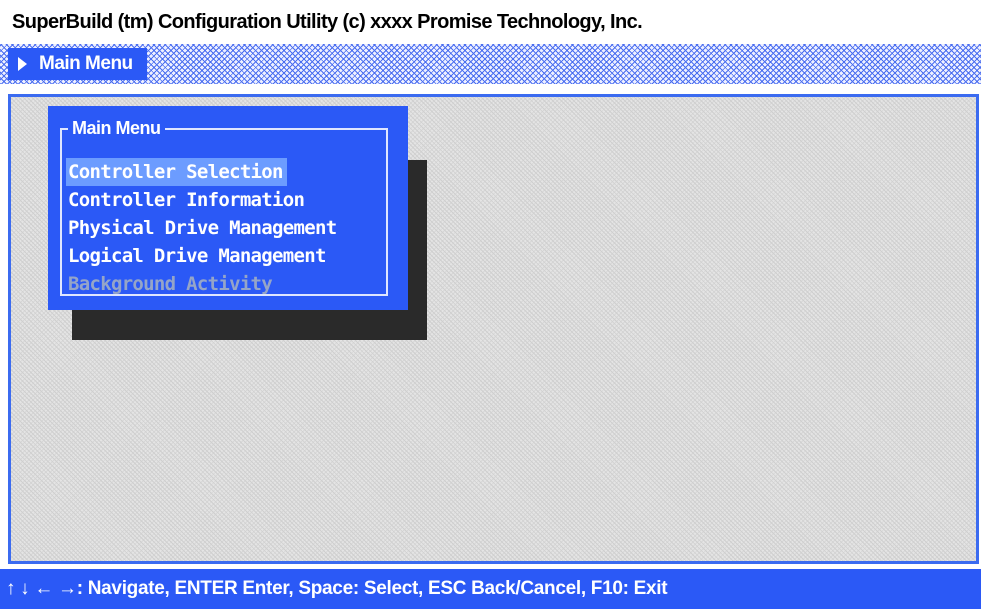 This screenshot has height=609, width=981. Describe the element at coordinates (22, 64) in the screenshot. I see `triangle-right-icon` at that location.